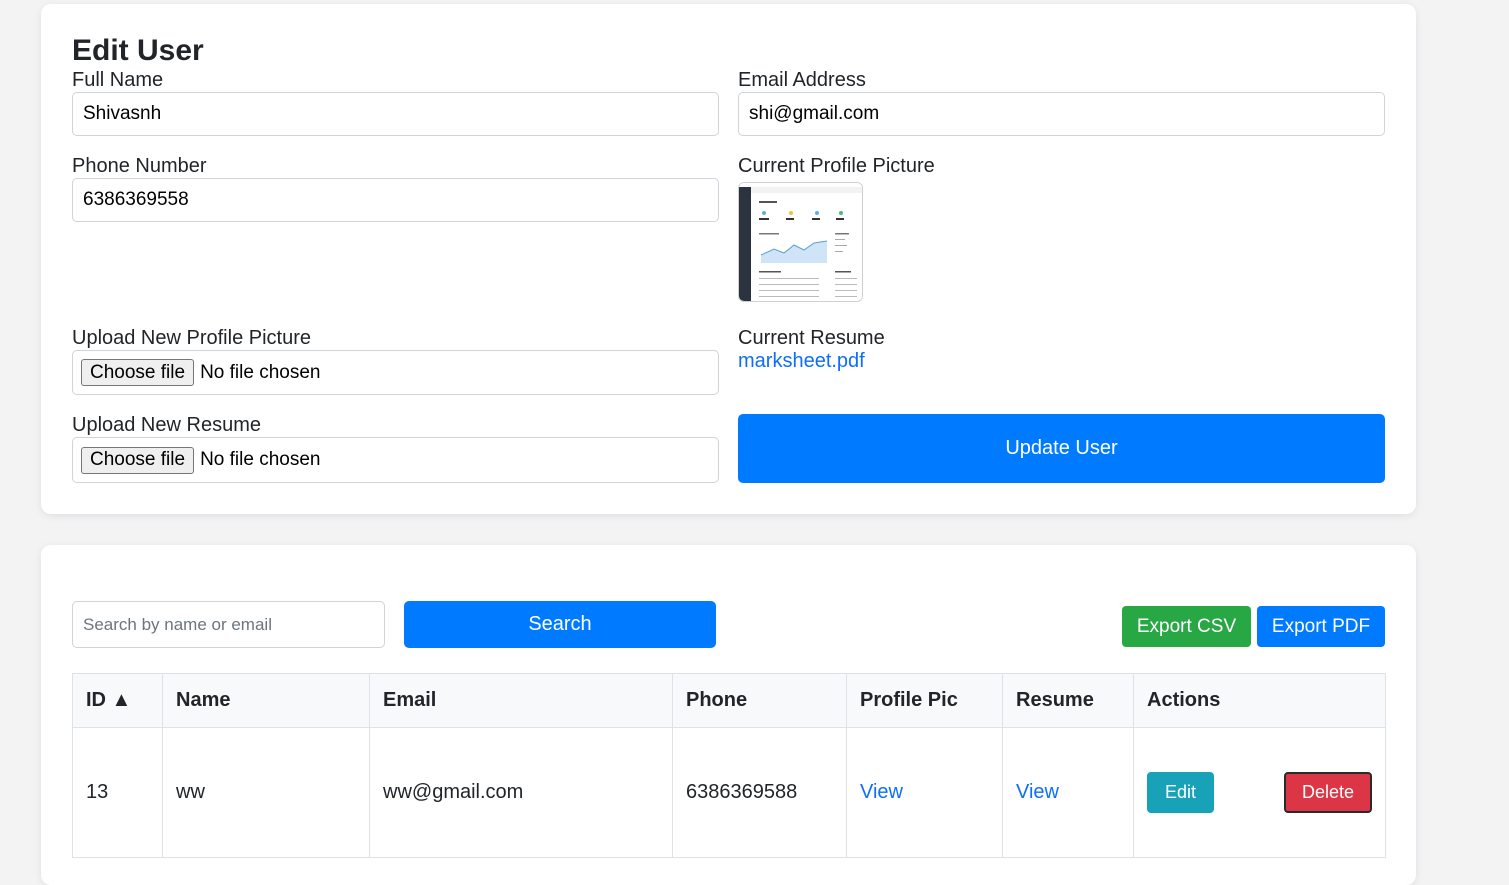 The width and height of the screenshot is (1509, 885). Describe the element at coordinates (1037, 792) in the screenshot. I see `view-resume-link: View` at that location.